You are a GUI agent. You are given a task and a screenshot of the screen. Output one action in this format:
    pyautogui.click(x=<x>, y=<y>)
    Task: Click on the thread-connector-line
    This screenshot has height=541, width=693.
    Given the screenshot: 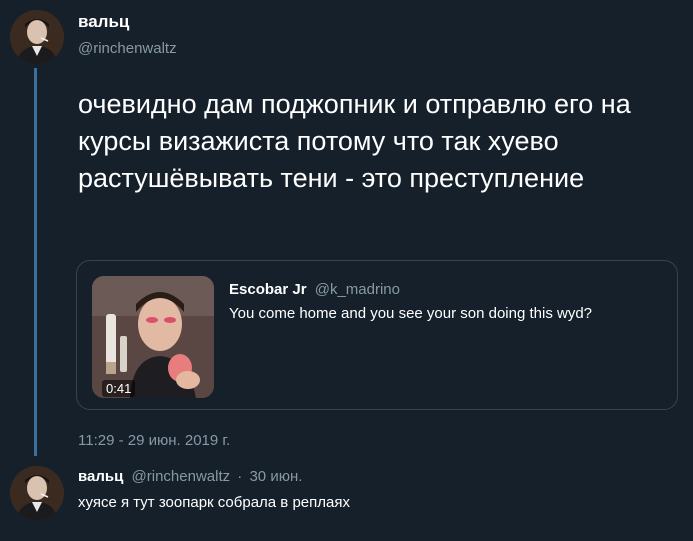 What is the action you would take?
    pyautogui.click(x=35, y=262)
    